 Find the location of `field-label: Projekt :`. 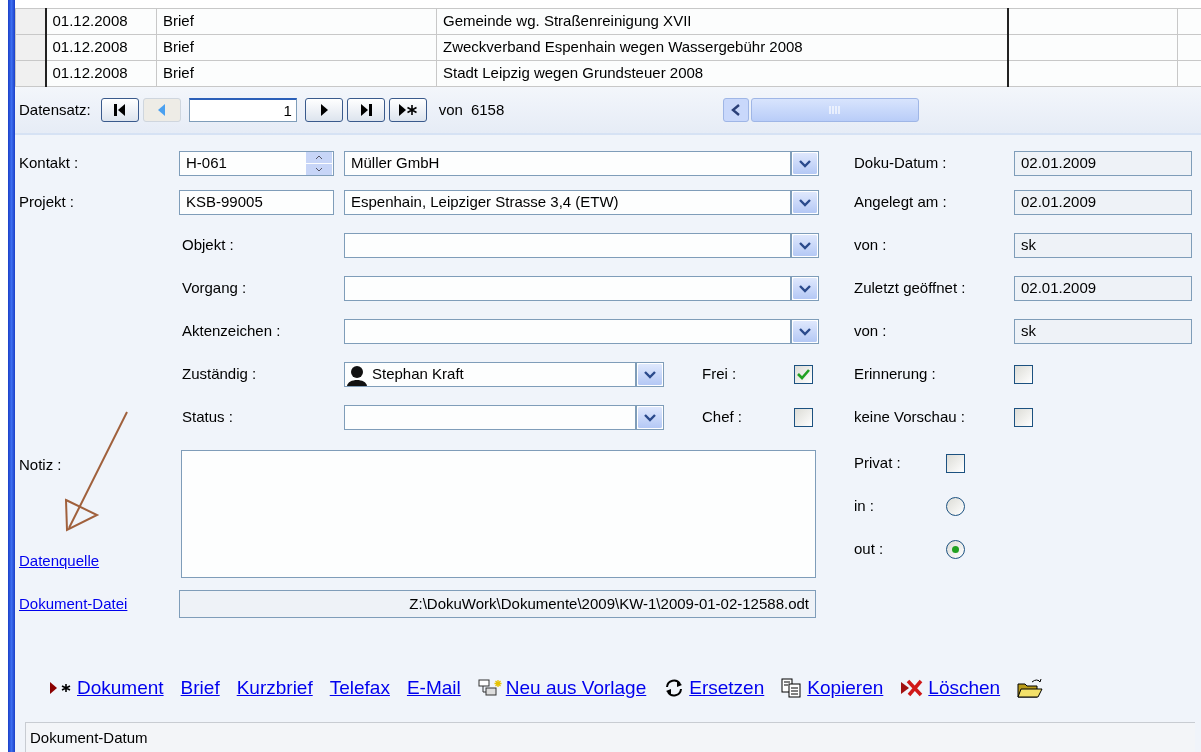

field-label: Projekt : is located at coordinates (47, 202).